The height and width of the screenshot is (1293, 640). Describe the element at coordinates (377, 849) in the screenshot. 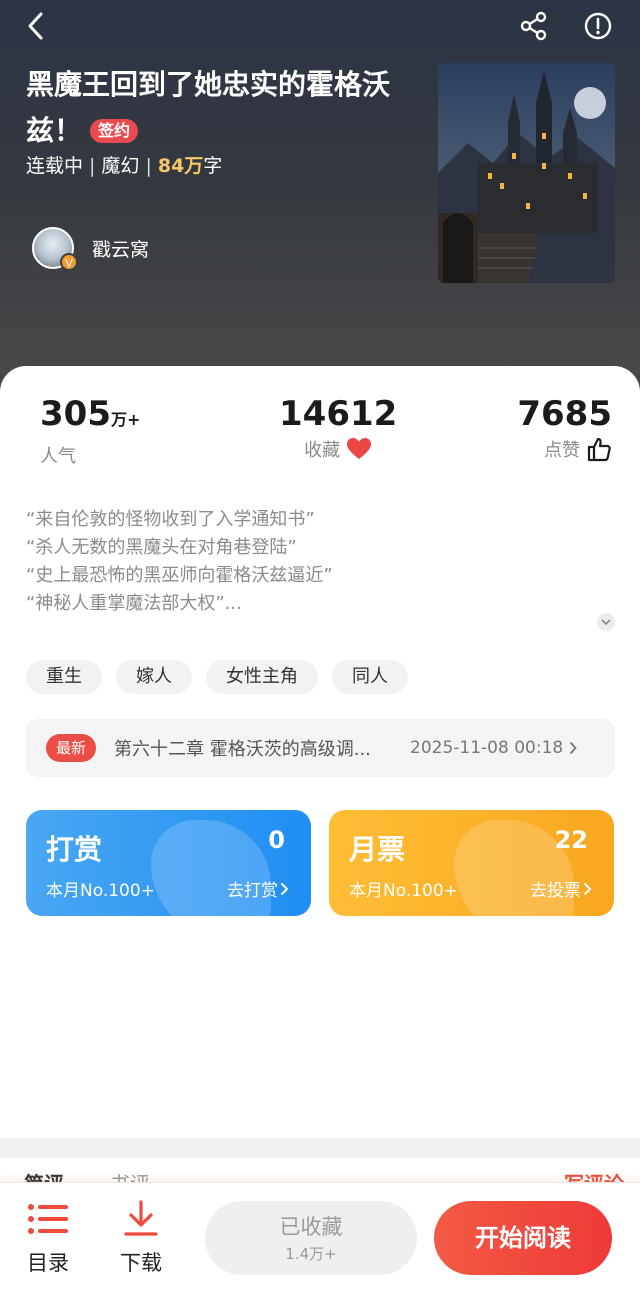

I see `ticket-title: 月票` at that location.